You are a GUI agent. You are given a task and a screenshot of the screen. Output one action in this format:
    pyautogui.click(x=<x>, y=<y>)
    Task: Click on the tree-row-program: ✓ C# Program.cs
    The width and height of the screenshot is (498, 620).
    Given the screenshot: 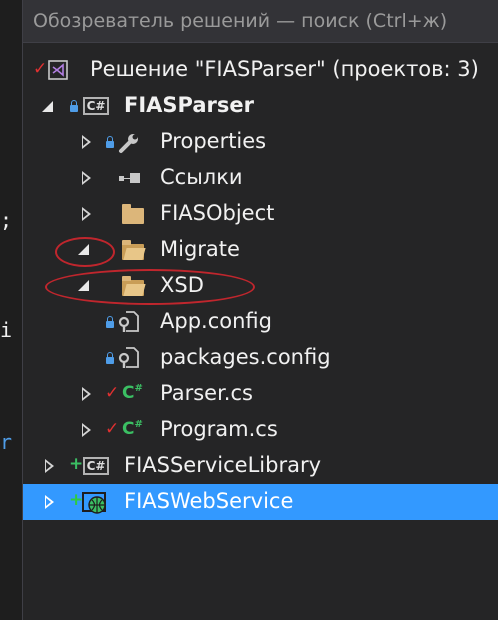 What is the action you would take?
    pyautogui.click(x=260, y=430)
    